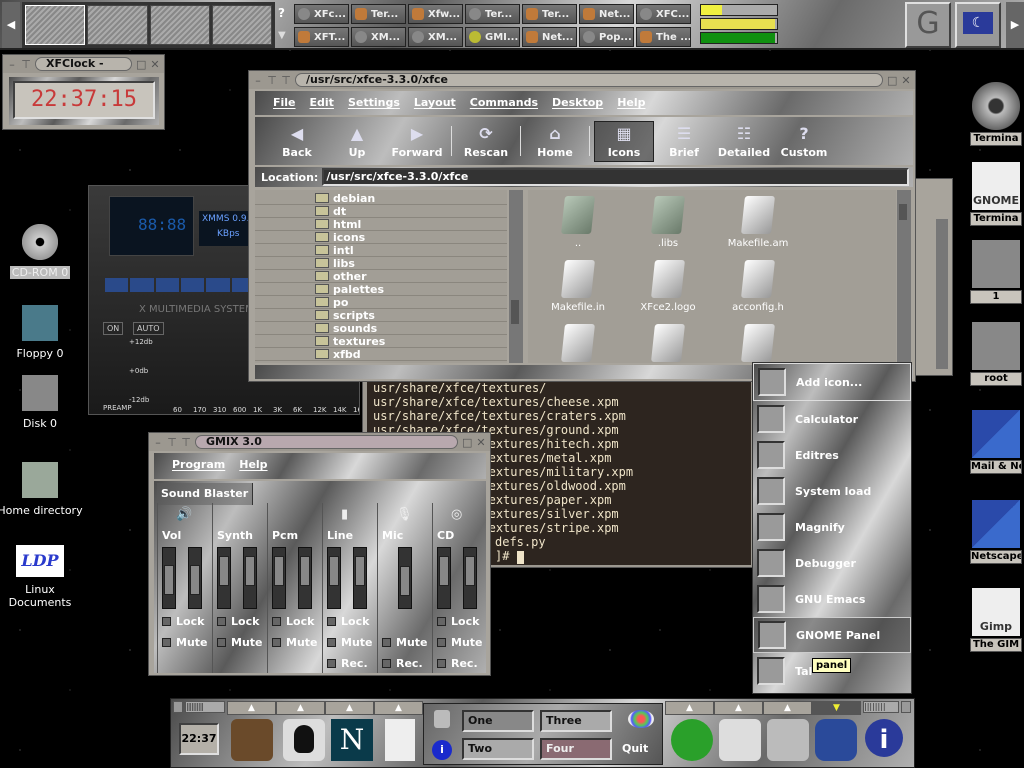 This screenshot has height=768, width=1024. I want to click on file-item: acconfig.h, so click(758, 286).